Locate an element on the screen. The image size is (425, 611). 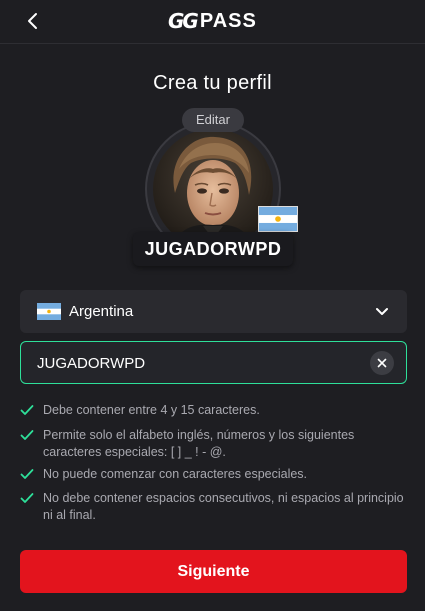
chevron-down-icon is located at coordinates (382, 311).